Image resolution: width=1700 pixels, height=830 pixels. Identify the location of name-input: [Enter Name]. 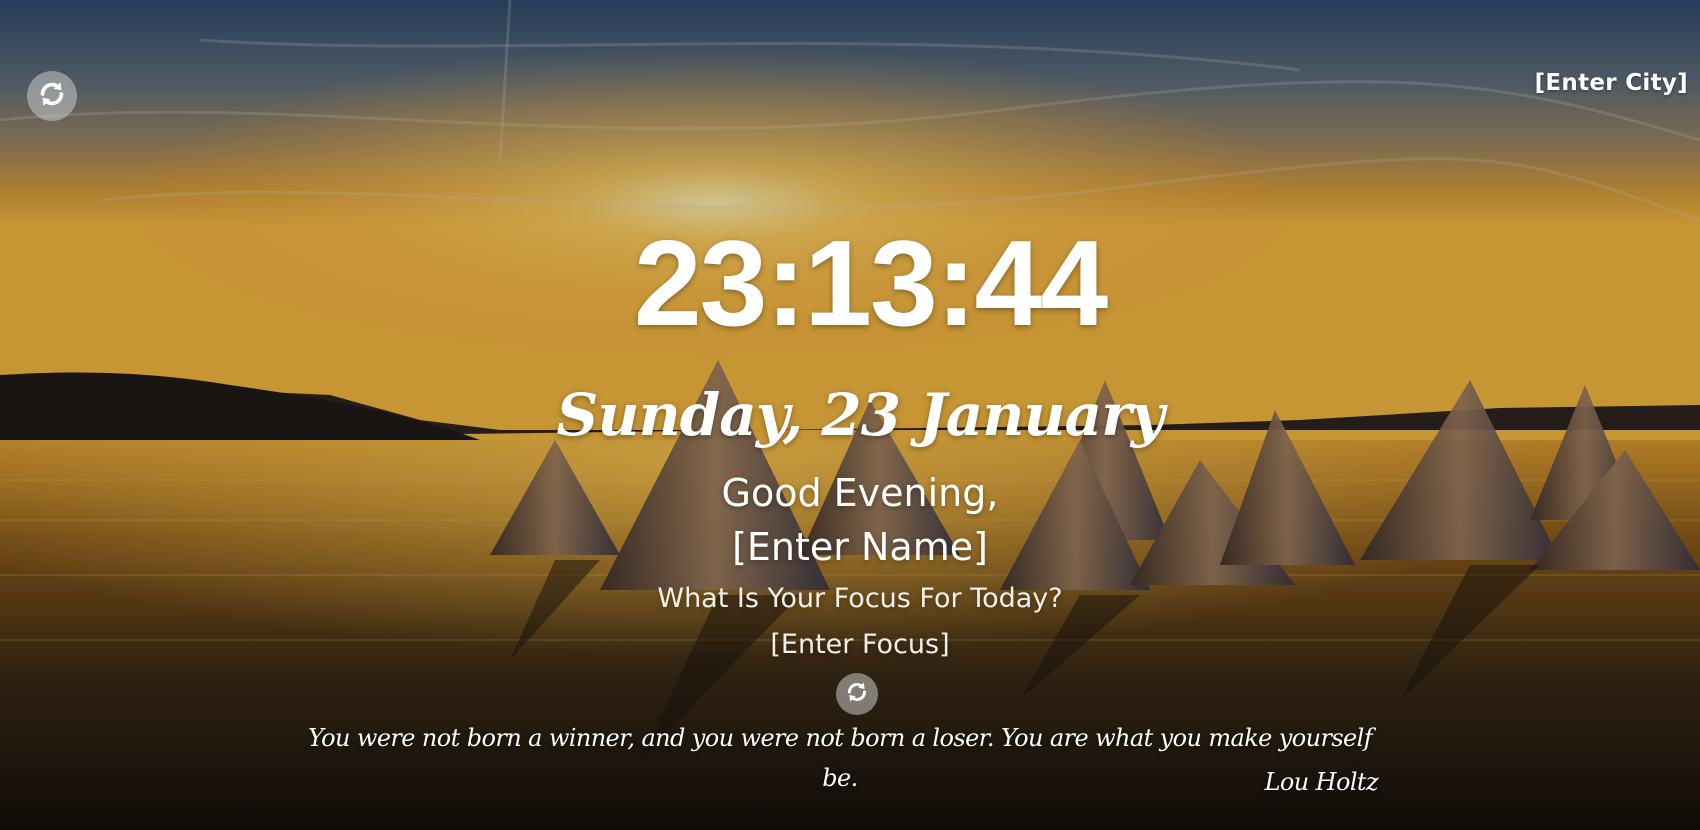
(850, 547).